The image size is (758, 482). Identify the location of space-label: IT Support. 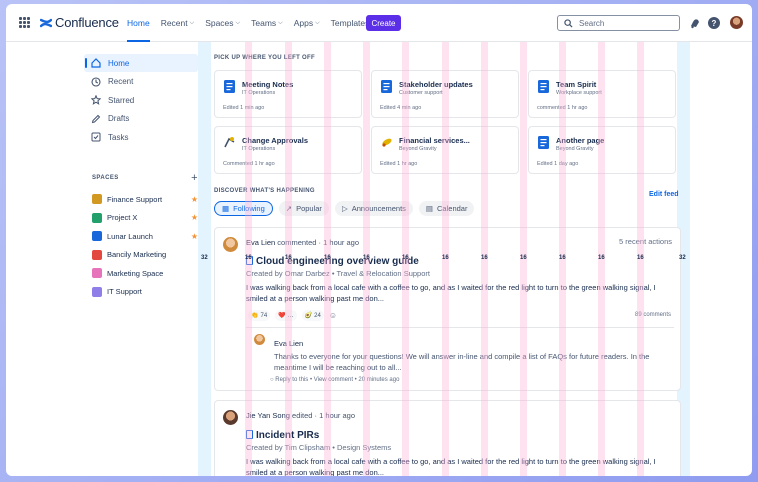
(124, 292).